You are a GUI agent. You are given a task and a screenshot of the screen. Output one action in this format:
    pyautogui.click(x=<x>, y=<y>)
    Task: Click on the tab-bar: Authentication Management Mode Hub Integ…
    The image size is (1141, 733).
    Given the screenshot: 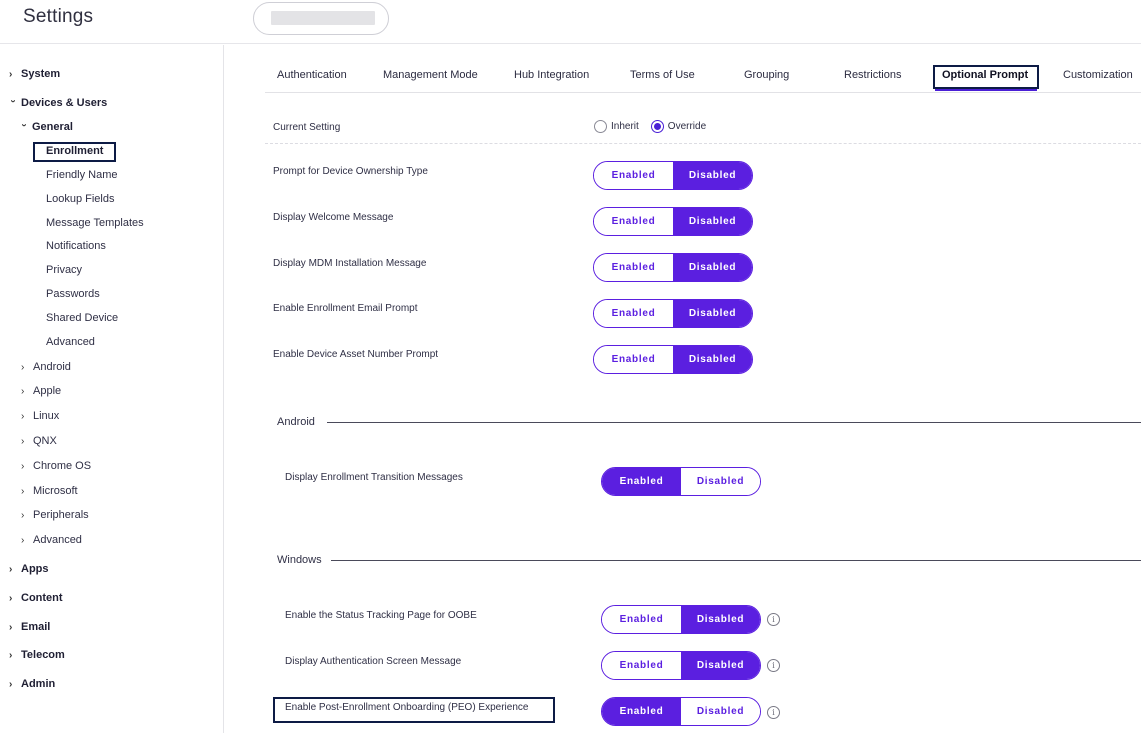 What is the action you would take?
    pyautogui.click(x=703, y=78)
    